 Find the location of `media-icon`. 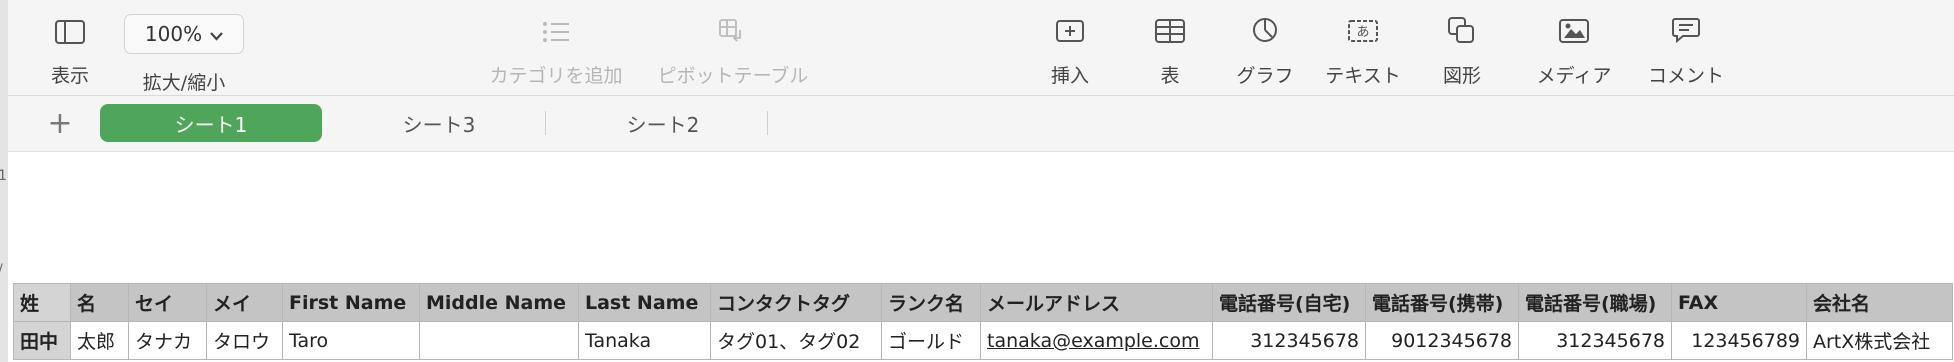

media-icon is located at coordinates (1574, 22).